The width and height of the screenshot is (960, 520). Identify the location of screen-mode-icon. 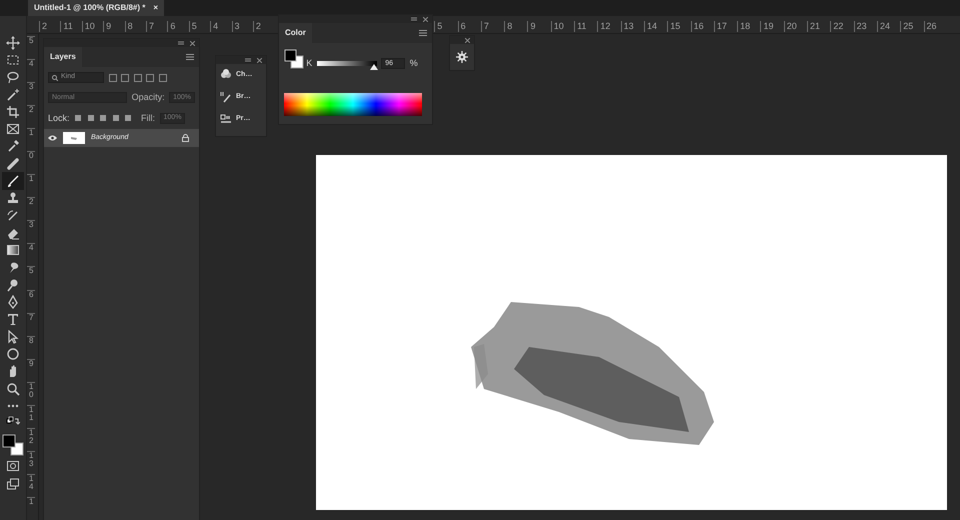
(13, 483).